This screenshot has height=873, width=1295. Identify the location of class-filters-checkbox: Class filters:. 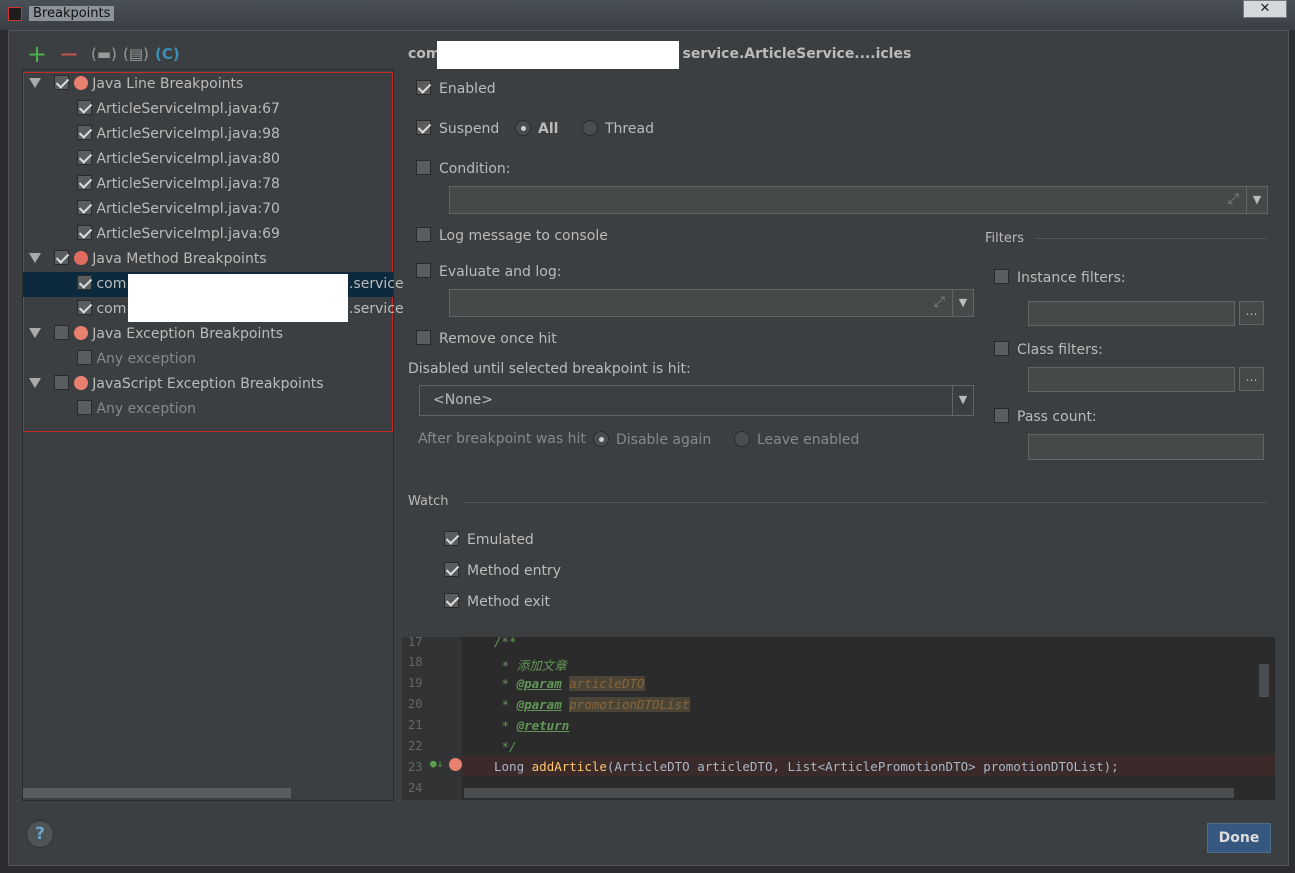
(1048, 349).